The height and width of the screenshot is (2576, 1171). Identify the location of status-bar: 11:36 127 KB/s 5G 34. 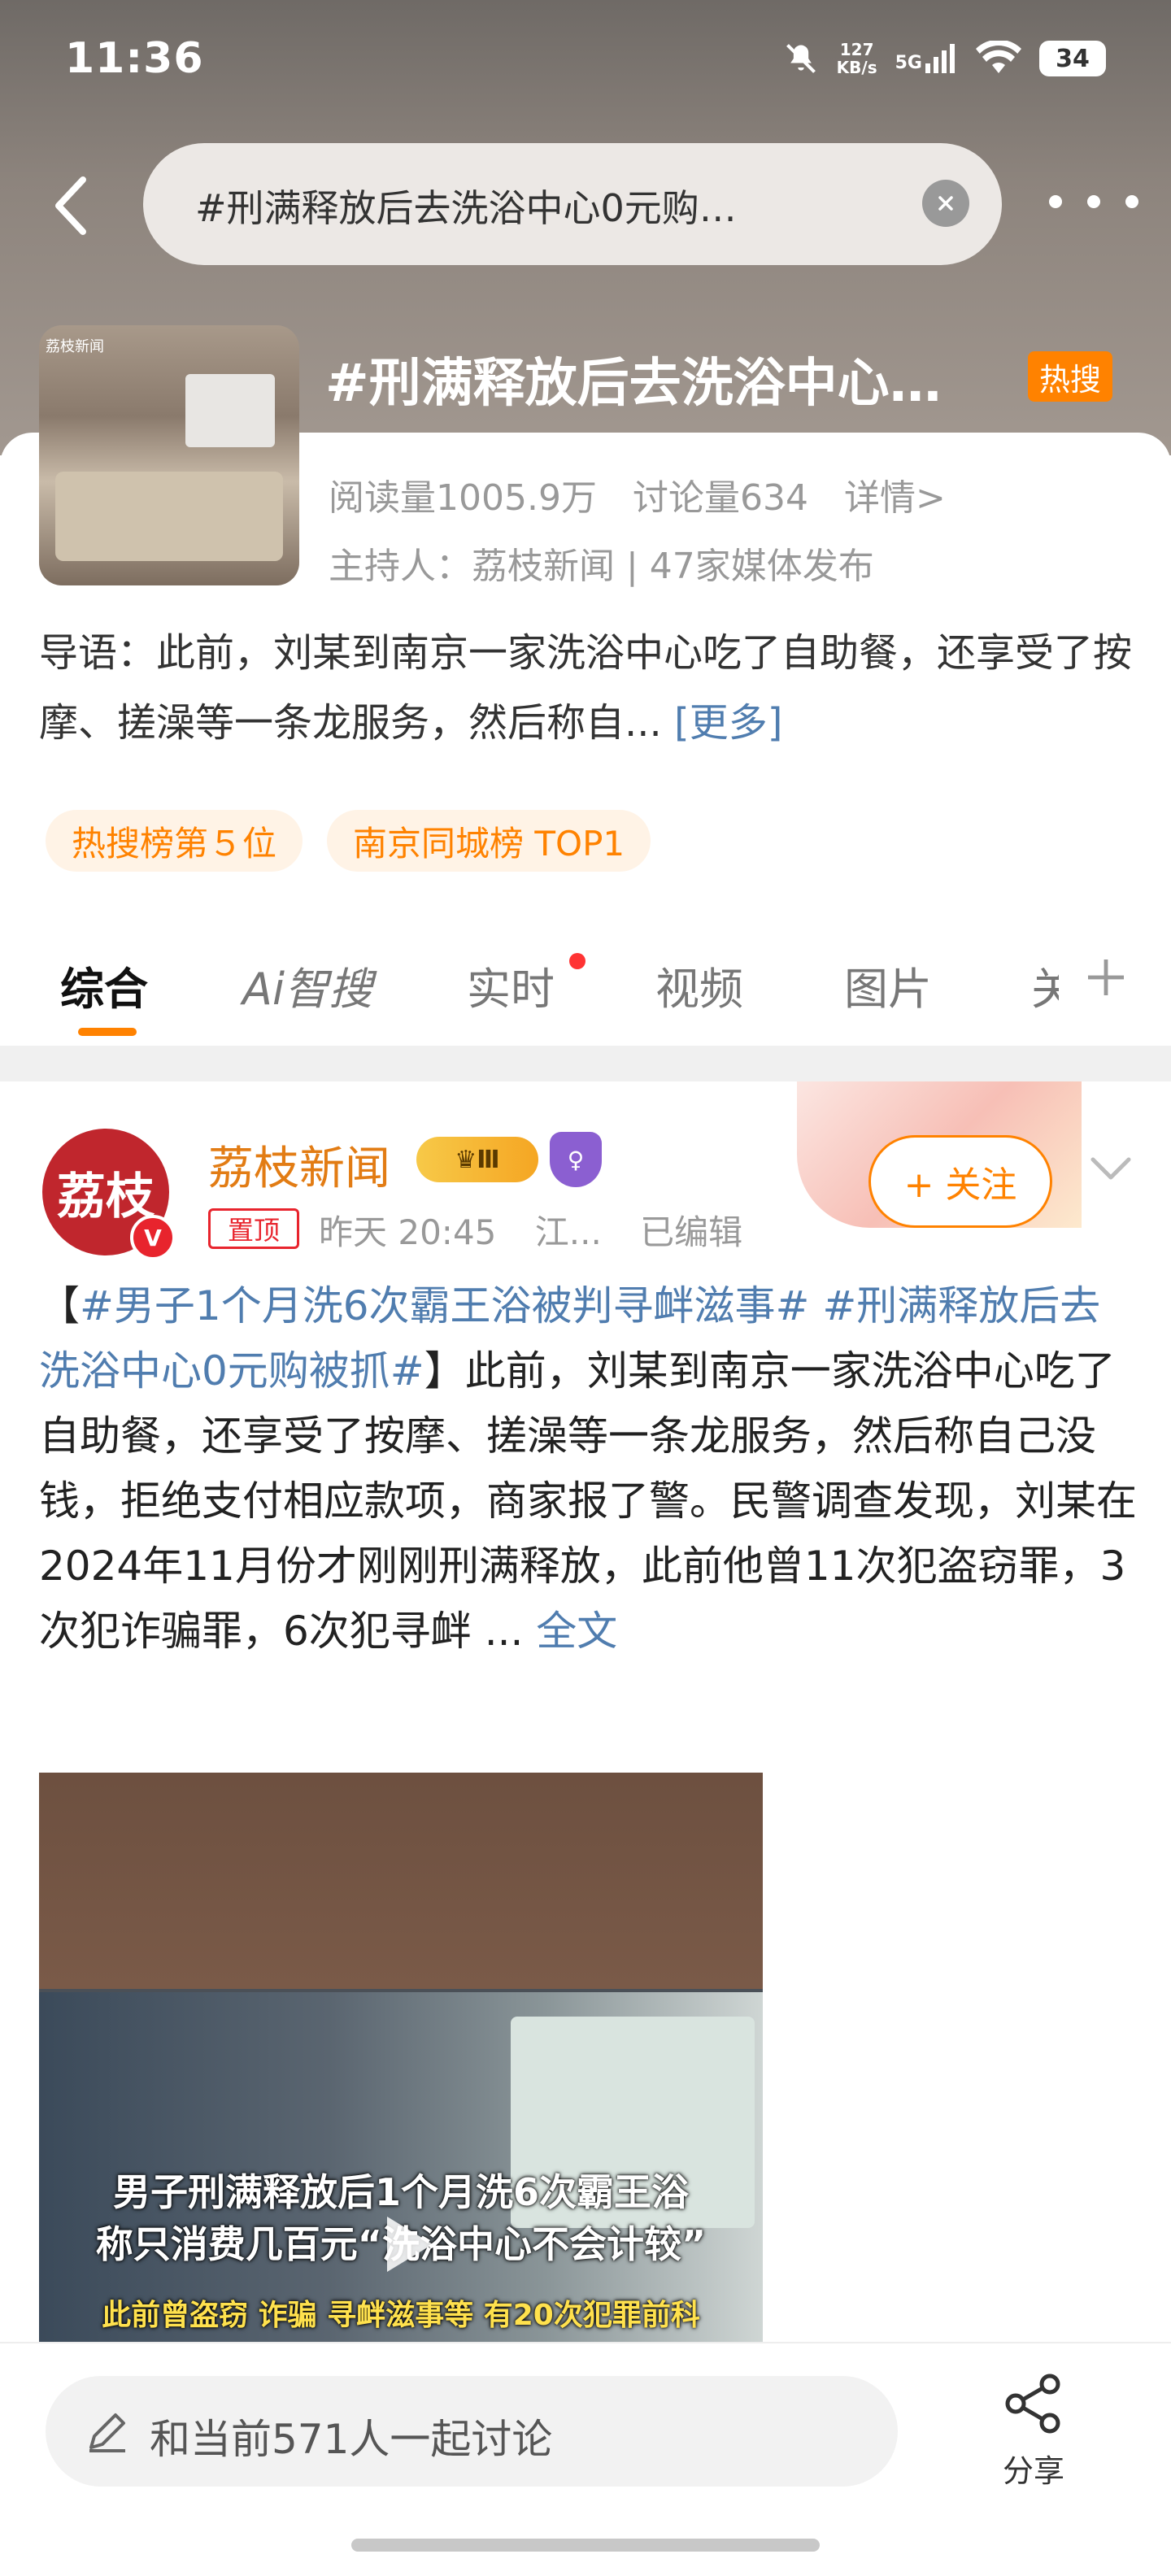
(585, 65).